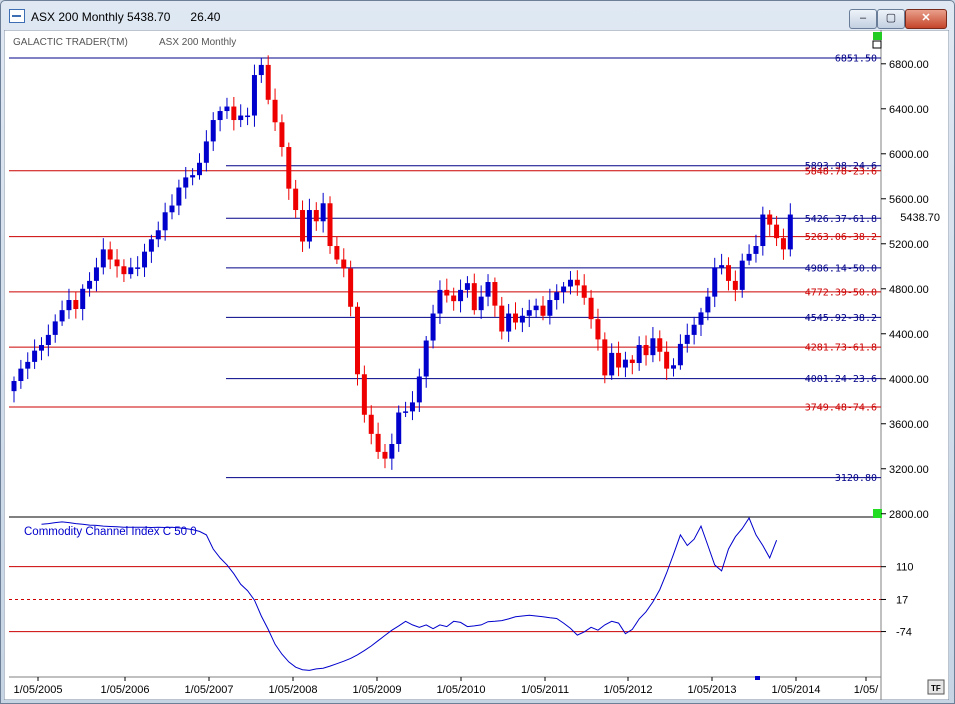 This screenshot has height=704, width=955. Describe the element at coordinates (902, 600) in the screenshot. I see `cci-tick-label: 17` at that location.